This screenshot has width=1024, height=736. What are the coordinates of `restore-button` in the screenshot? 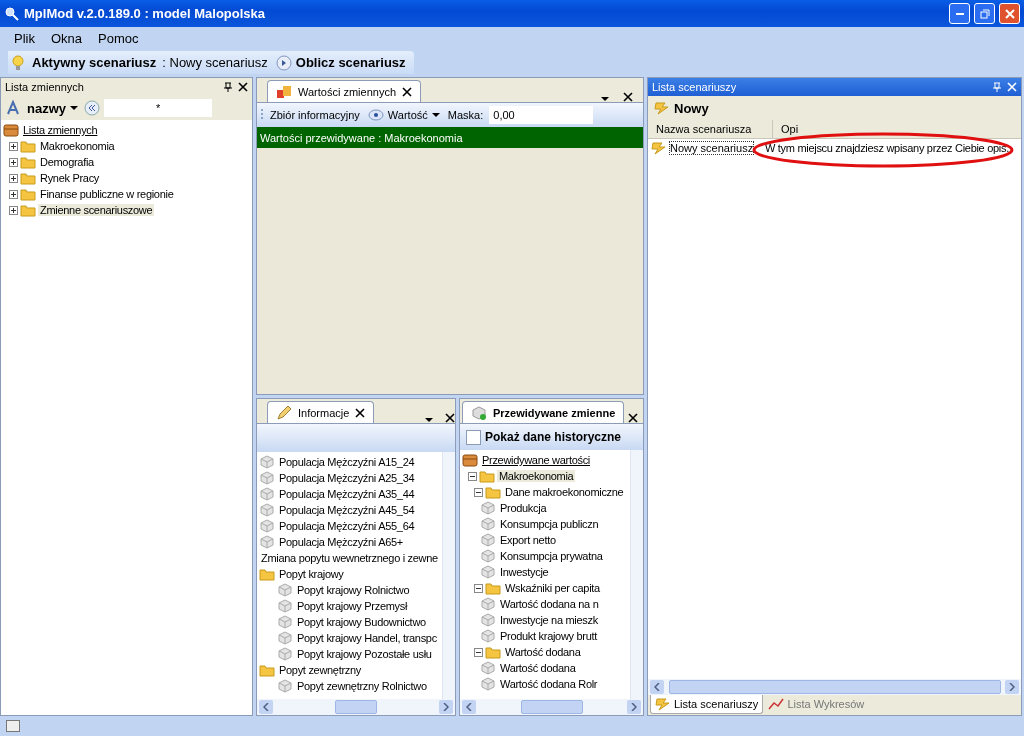 It's located at (984, 13).